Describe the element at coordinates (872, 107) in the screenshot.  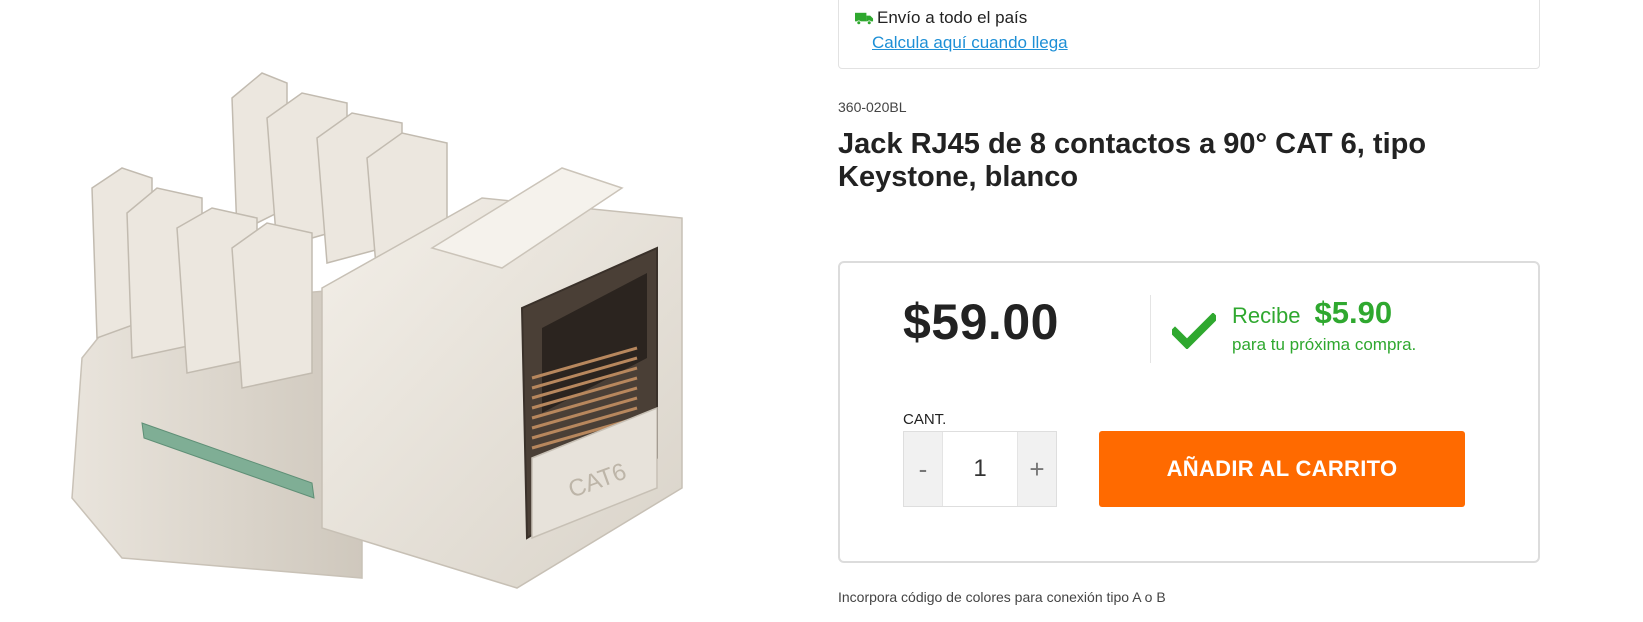
I see `product-sku: 360-020BL` at that location.